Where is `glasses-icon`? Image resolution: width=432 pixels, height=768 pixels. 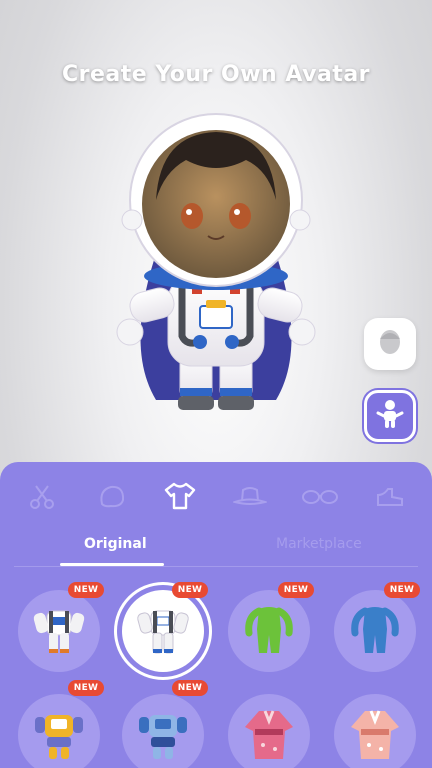
glasses-icon is located at coordinates (320, 498).